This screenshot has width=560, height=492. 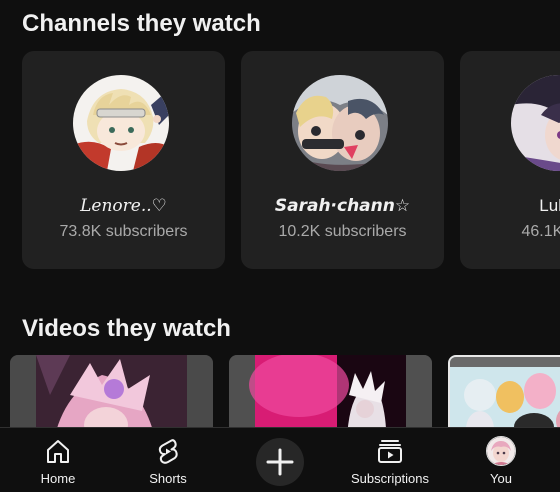 I want to click on nav-home: Home, so click(x=58, y=460).